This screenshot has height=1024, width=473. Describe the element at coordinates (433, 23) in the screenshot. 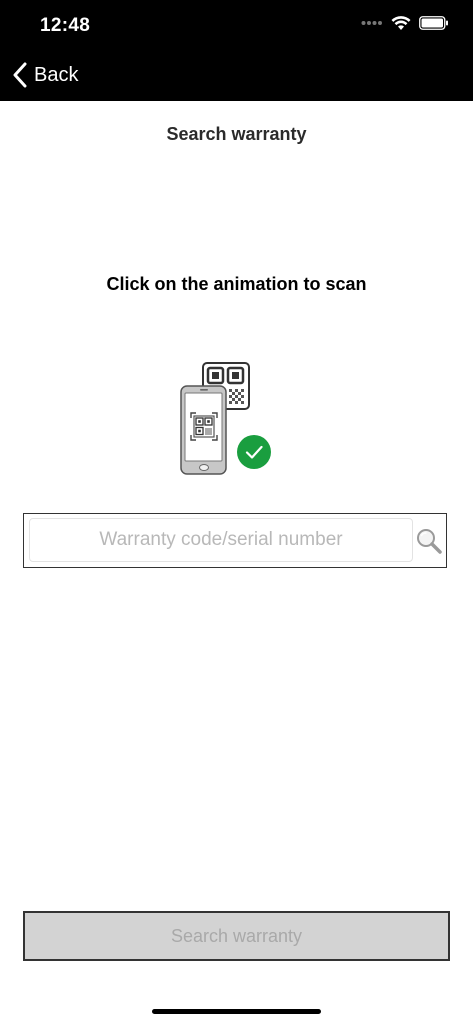

I see `battery-icon` at that location.